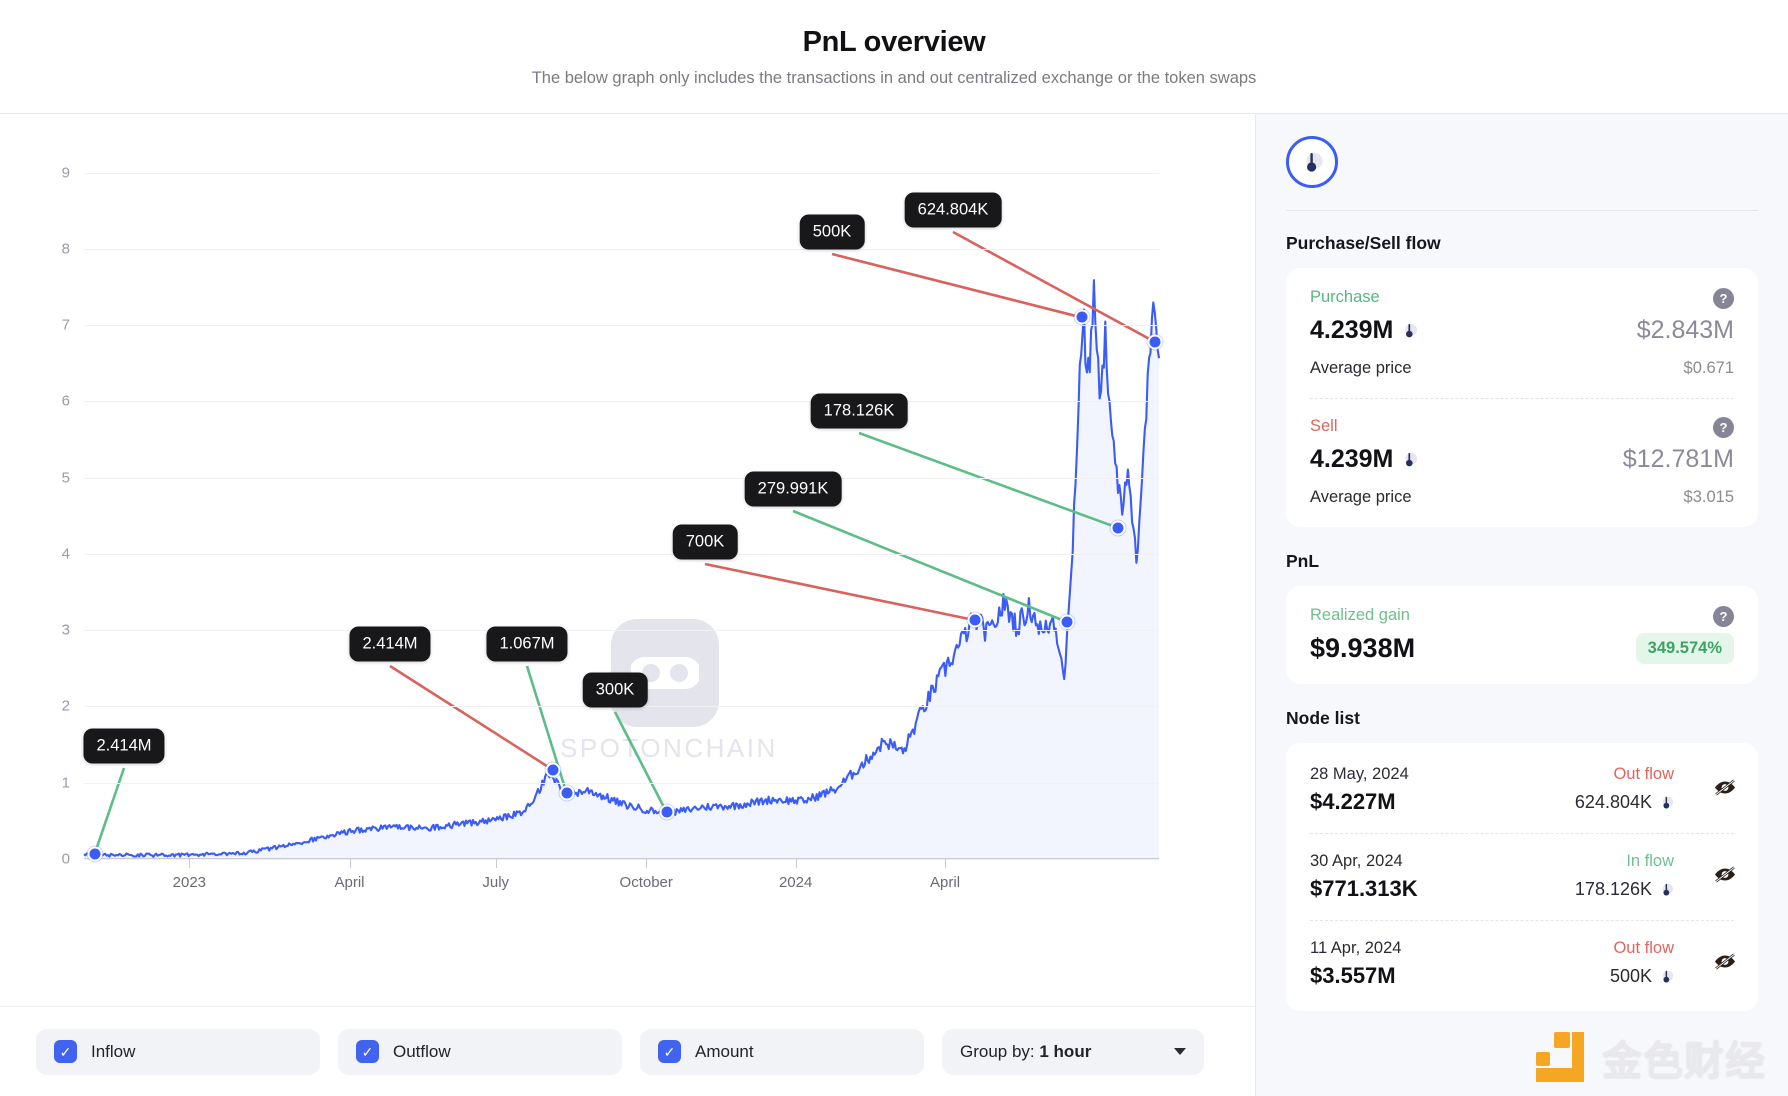 Image resolution: width=1788 pixels, height=1096 pixels. I want to click on x-axis-tick: April, so click(945, 882).